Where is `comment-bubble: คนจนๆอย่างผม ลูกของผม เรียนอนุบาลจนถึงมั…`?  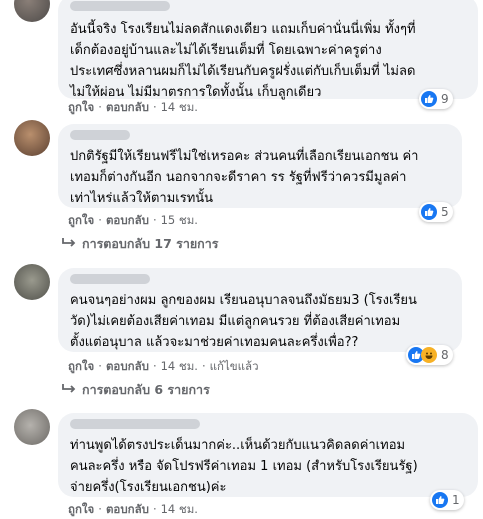
comment-bubble: คนจนๆอย่างผม ลูกของผม เรียนอนุบาลจนถึงมั… is located at coordinates (260, 310).